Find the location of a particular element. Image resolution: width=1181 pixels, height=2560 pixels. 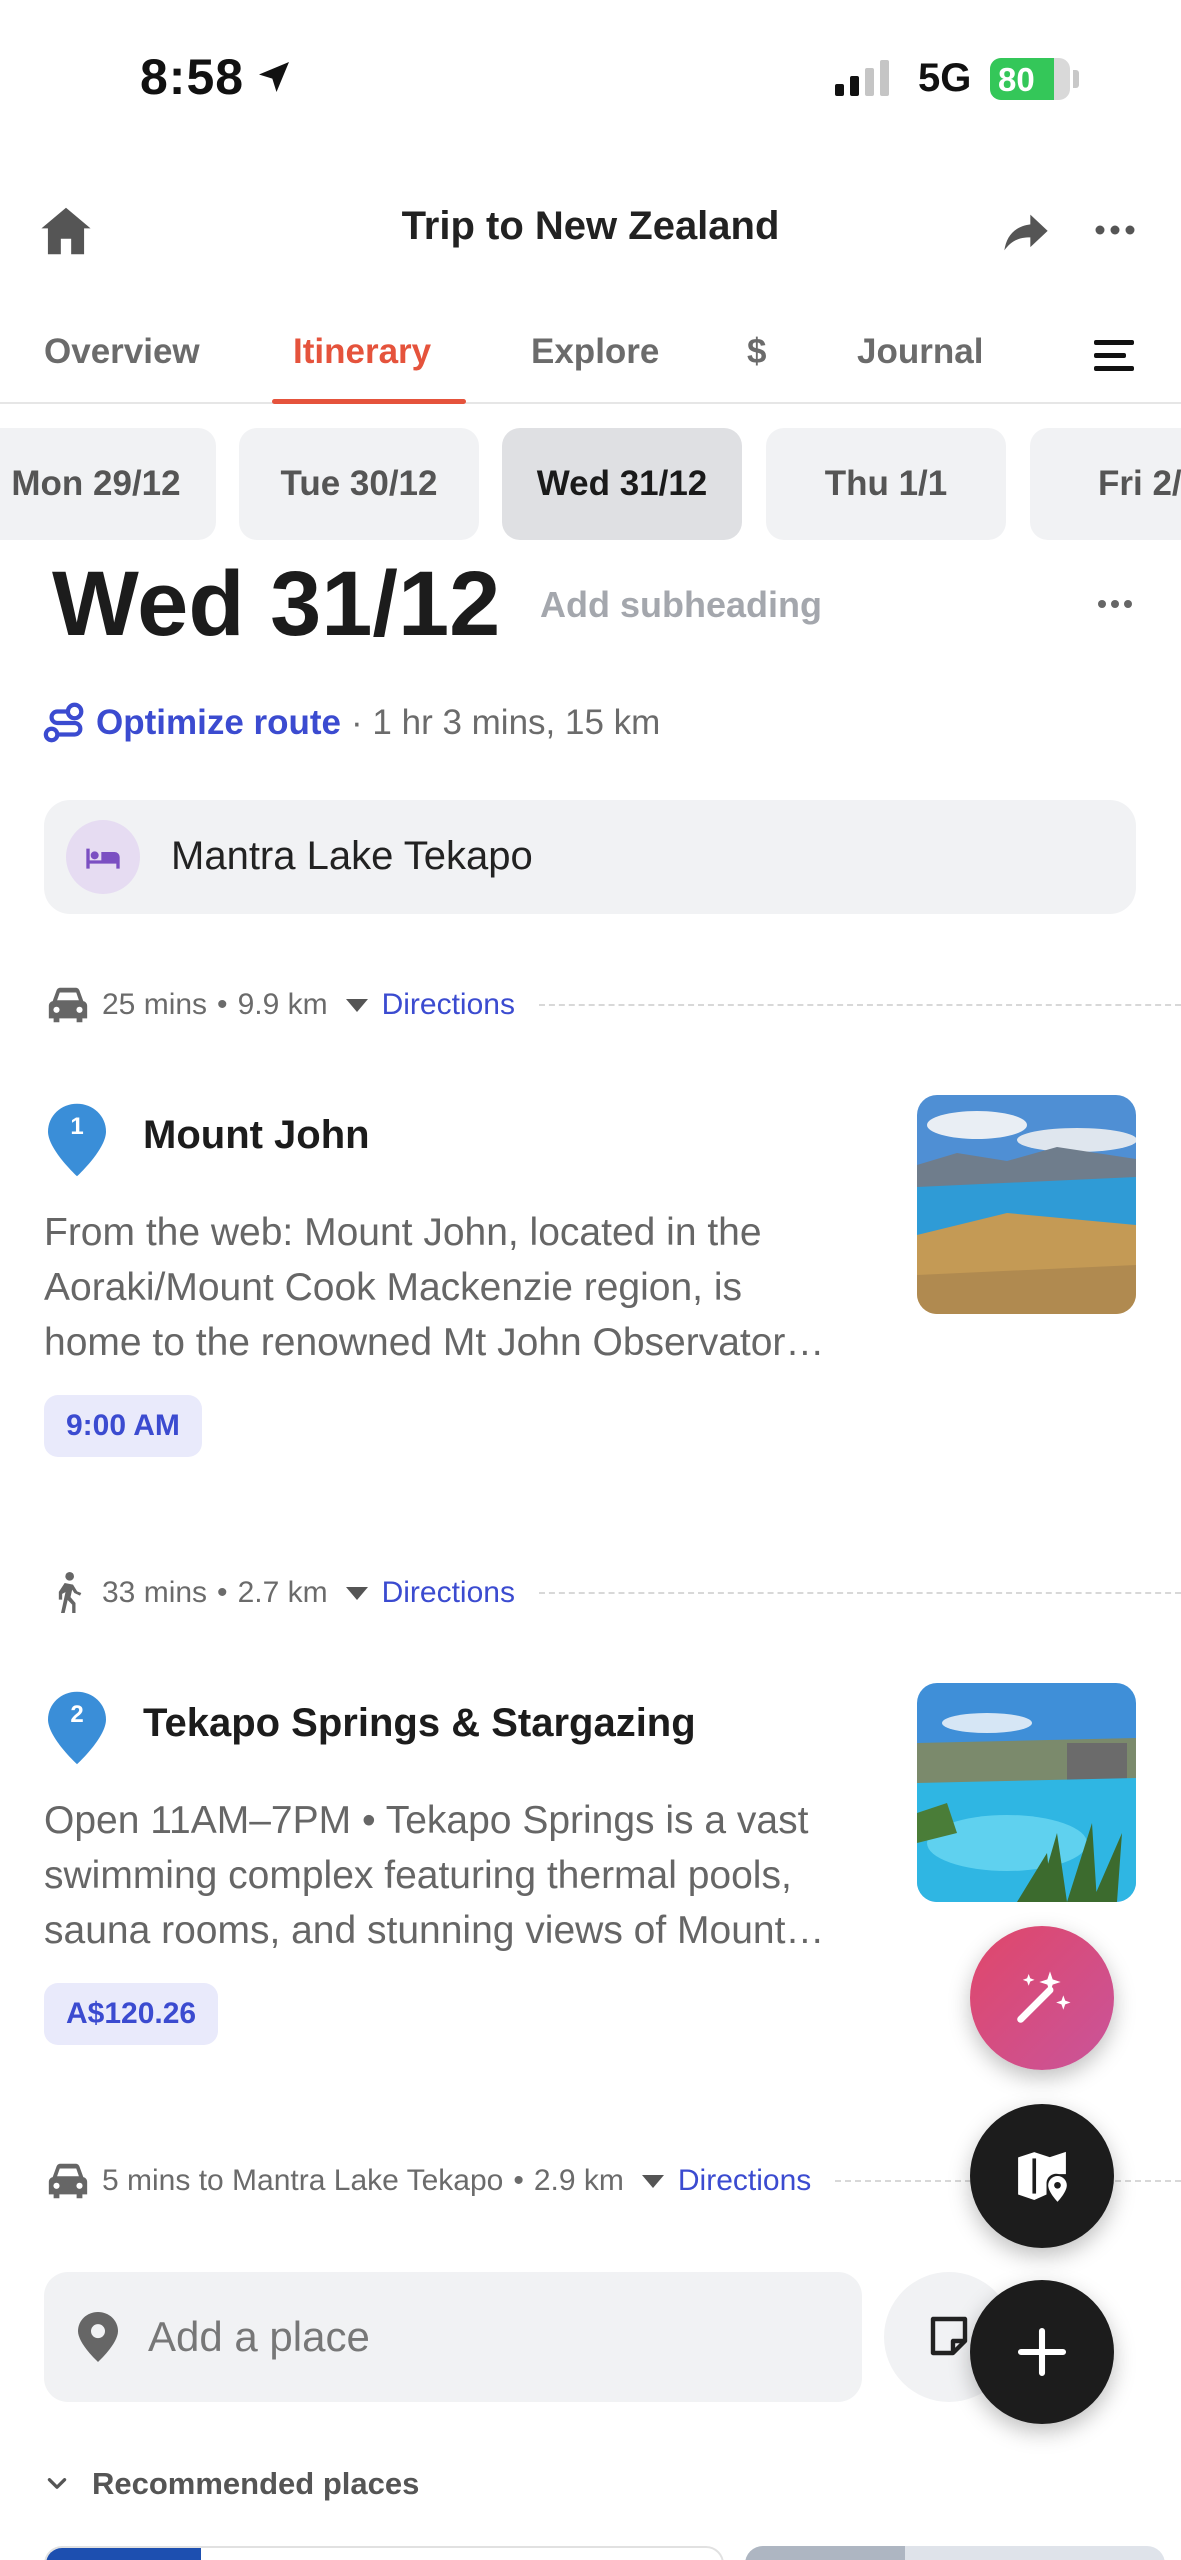

date-chip: Mon 29/12 is located at coordinates (108, 484).